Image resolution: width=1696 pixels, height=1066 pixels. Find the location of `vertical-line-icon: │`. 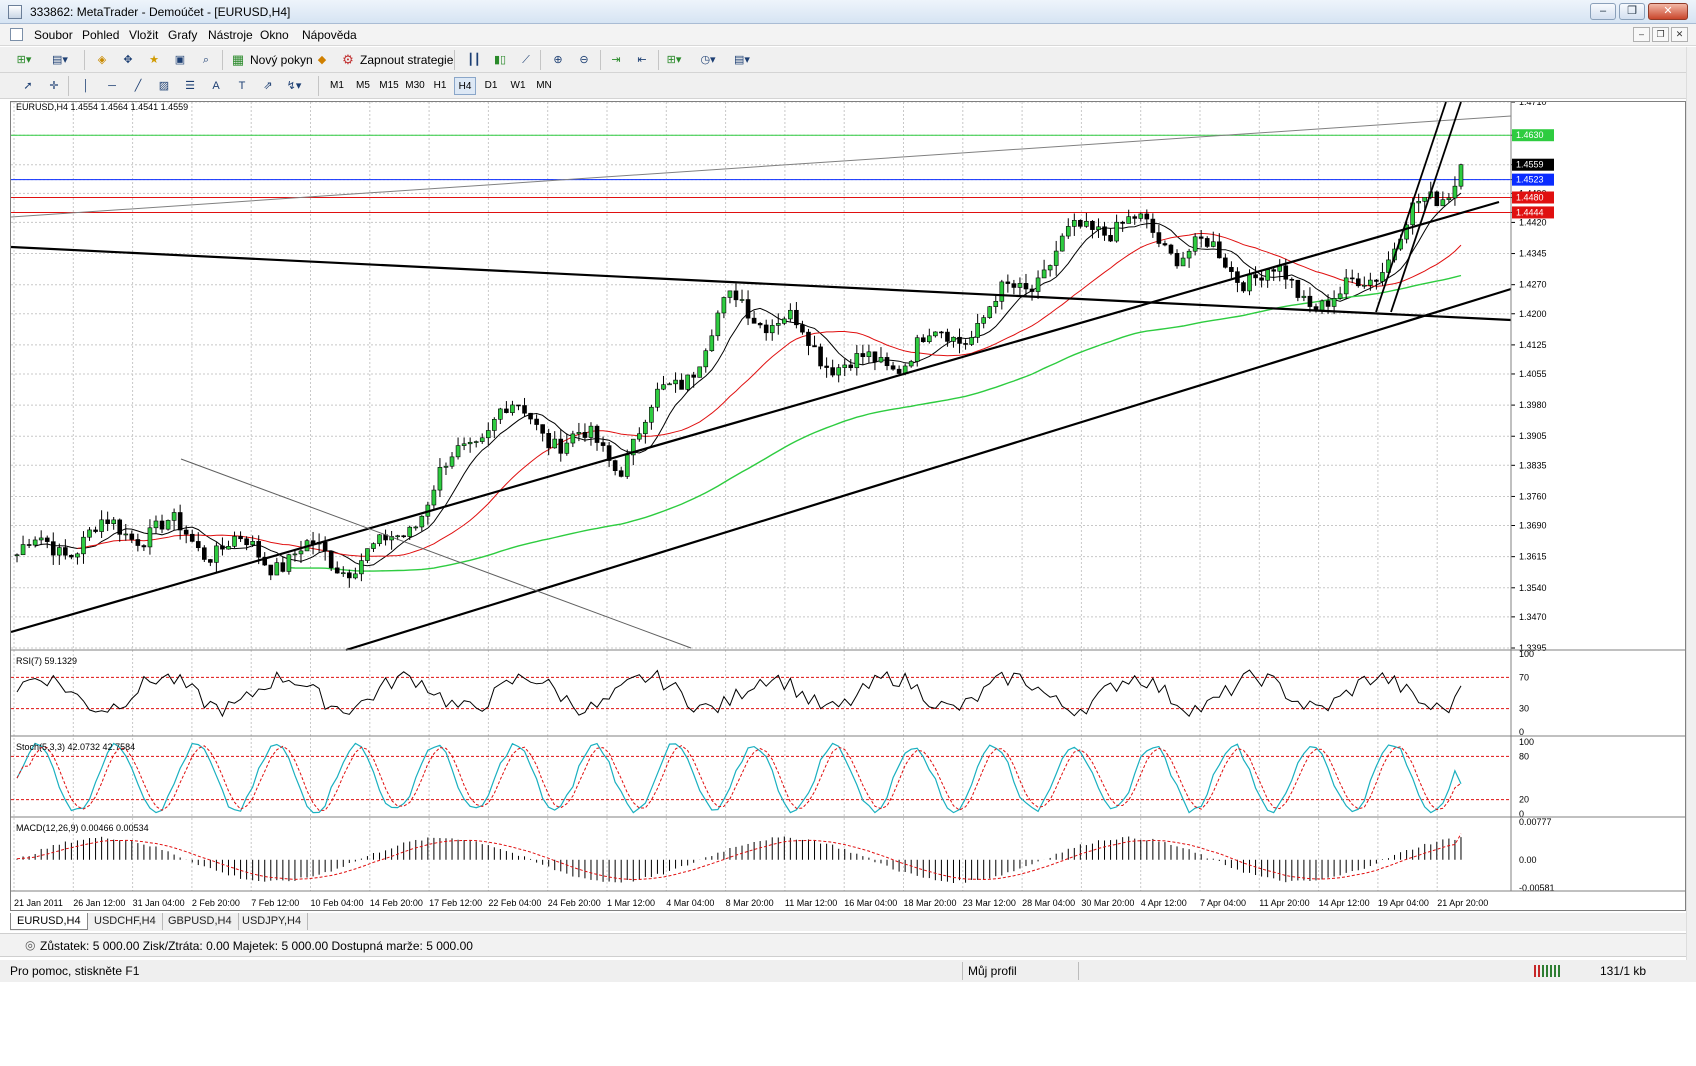

vertical-line-icon: │ is located at coordinates (86, 86).